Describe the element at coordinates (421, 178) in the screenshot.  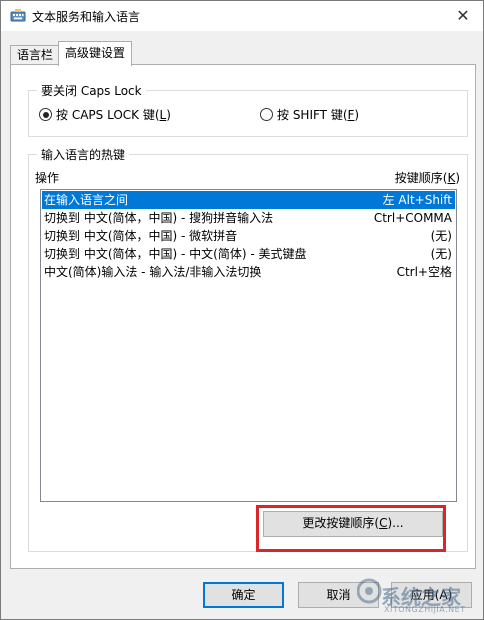
I see `column-sequence-text: 按键顺序(` at that location.